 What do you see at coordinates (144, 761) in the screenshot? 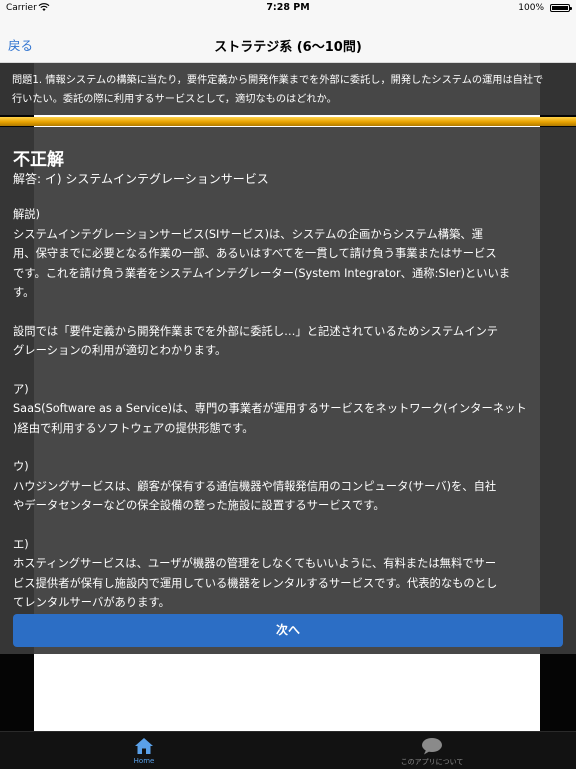
I see `tab-label: Home` at bounding box center [144, 761].